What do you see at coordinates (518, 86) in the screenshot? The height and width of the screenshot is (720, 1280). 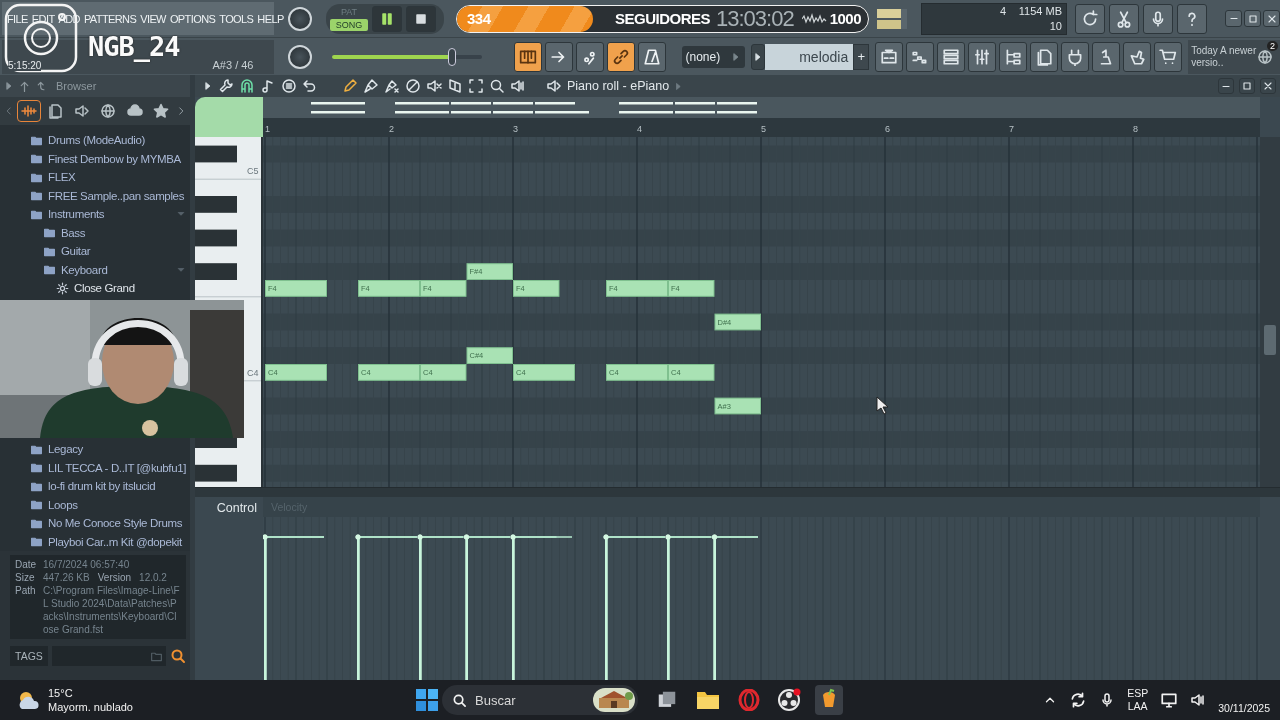 I see `playback-icon` at bounding box center [518, 86].